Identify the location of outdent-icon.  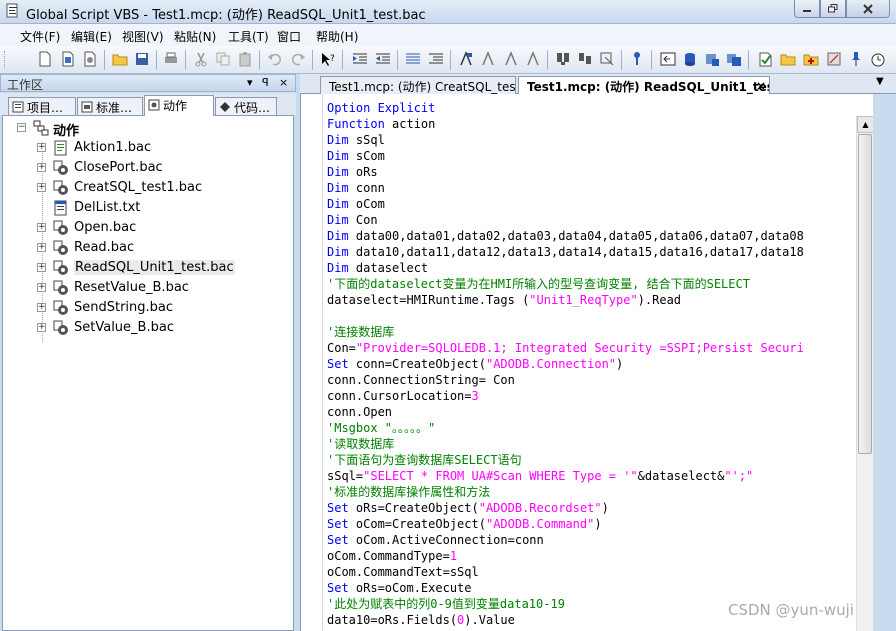
(383, 59).